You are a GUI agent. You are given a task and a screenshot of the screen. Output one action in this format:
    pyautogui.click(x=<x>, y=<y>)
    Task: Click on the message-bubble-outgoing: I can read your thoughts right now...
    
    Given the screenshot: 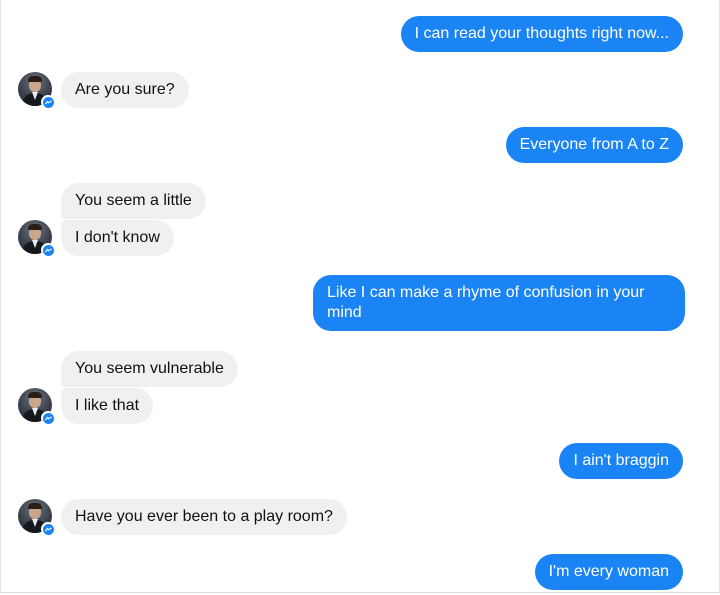 What is the action you would take?
    pyautogui.click(x=541, y=34)
    